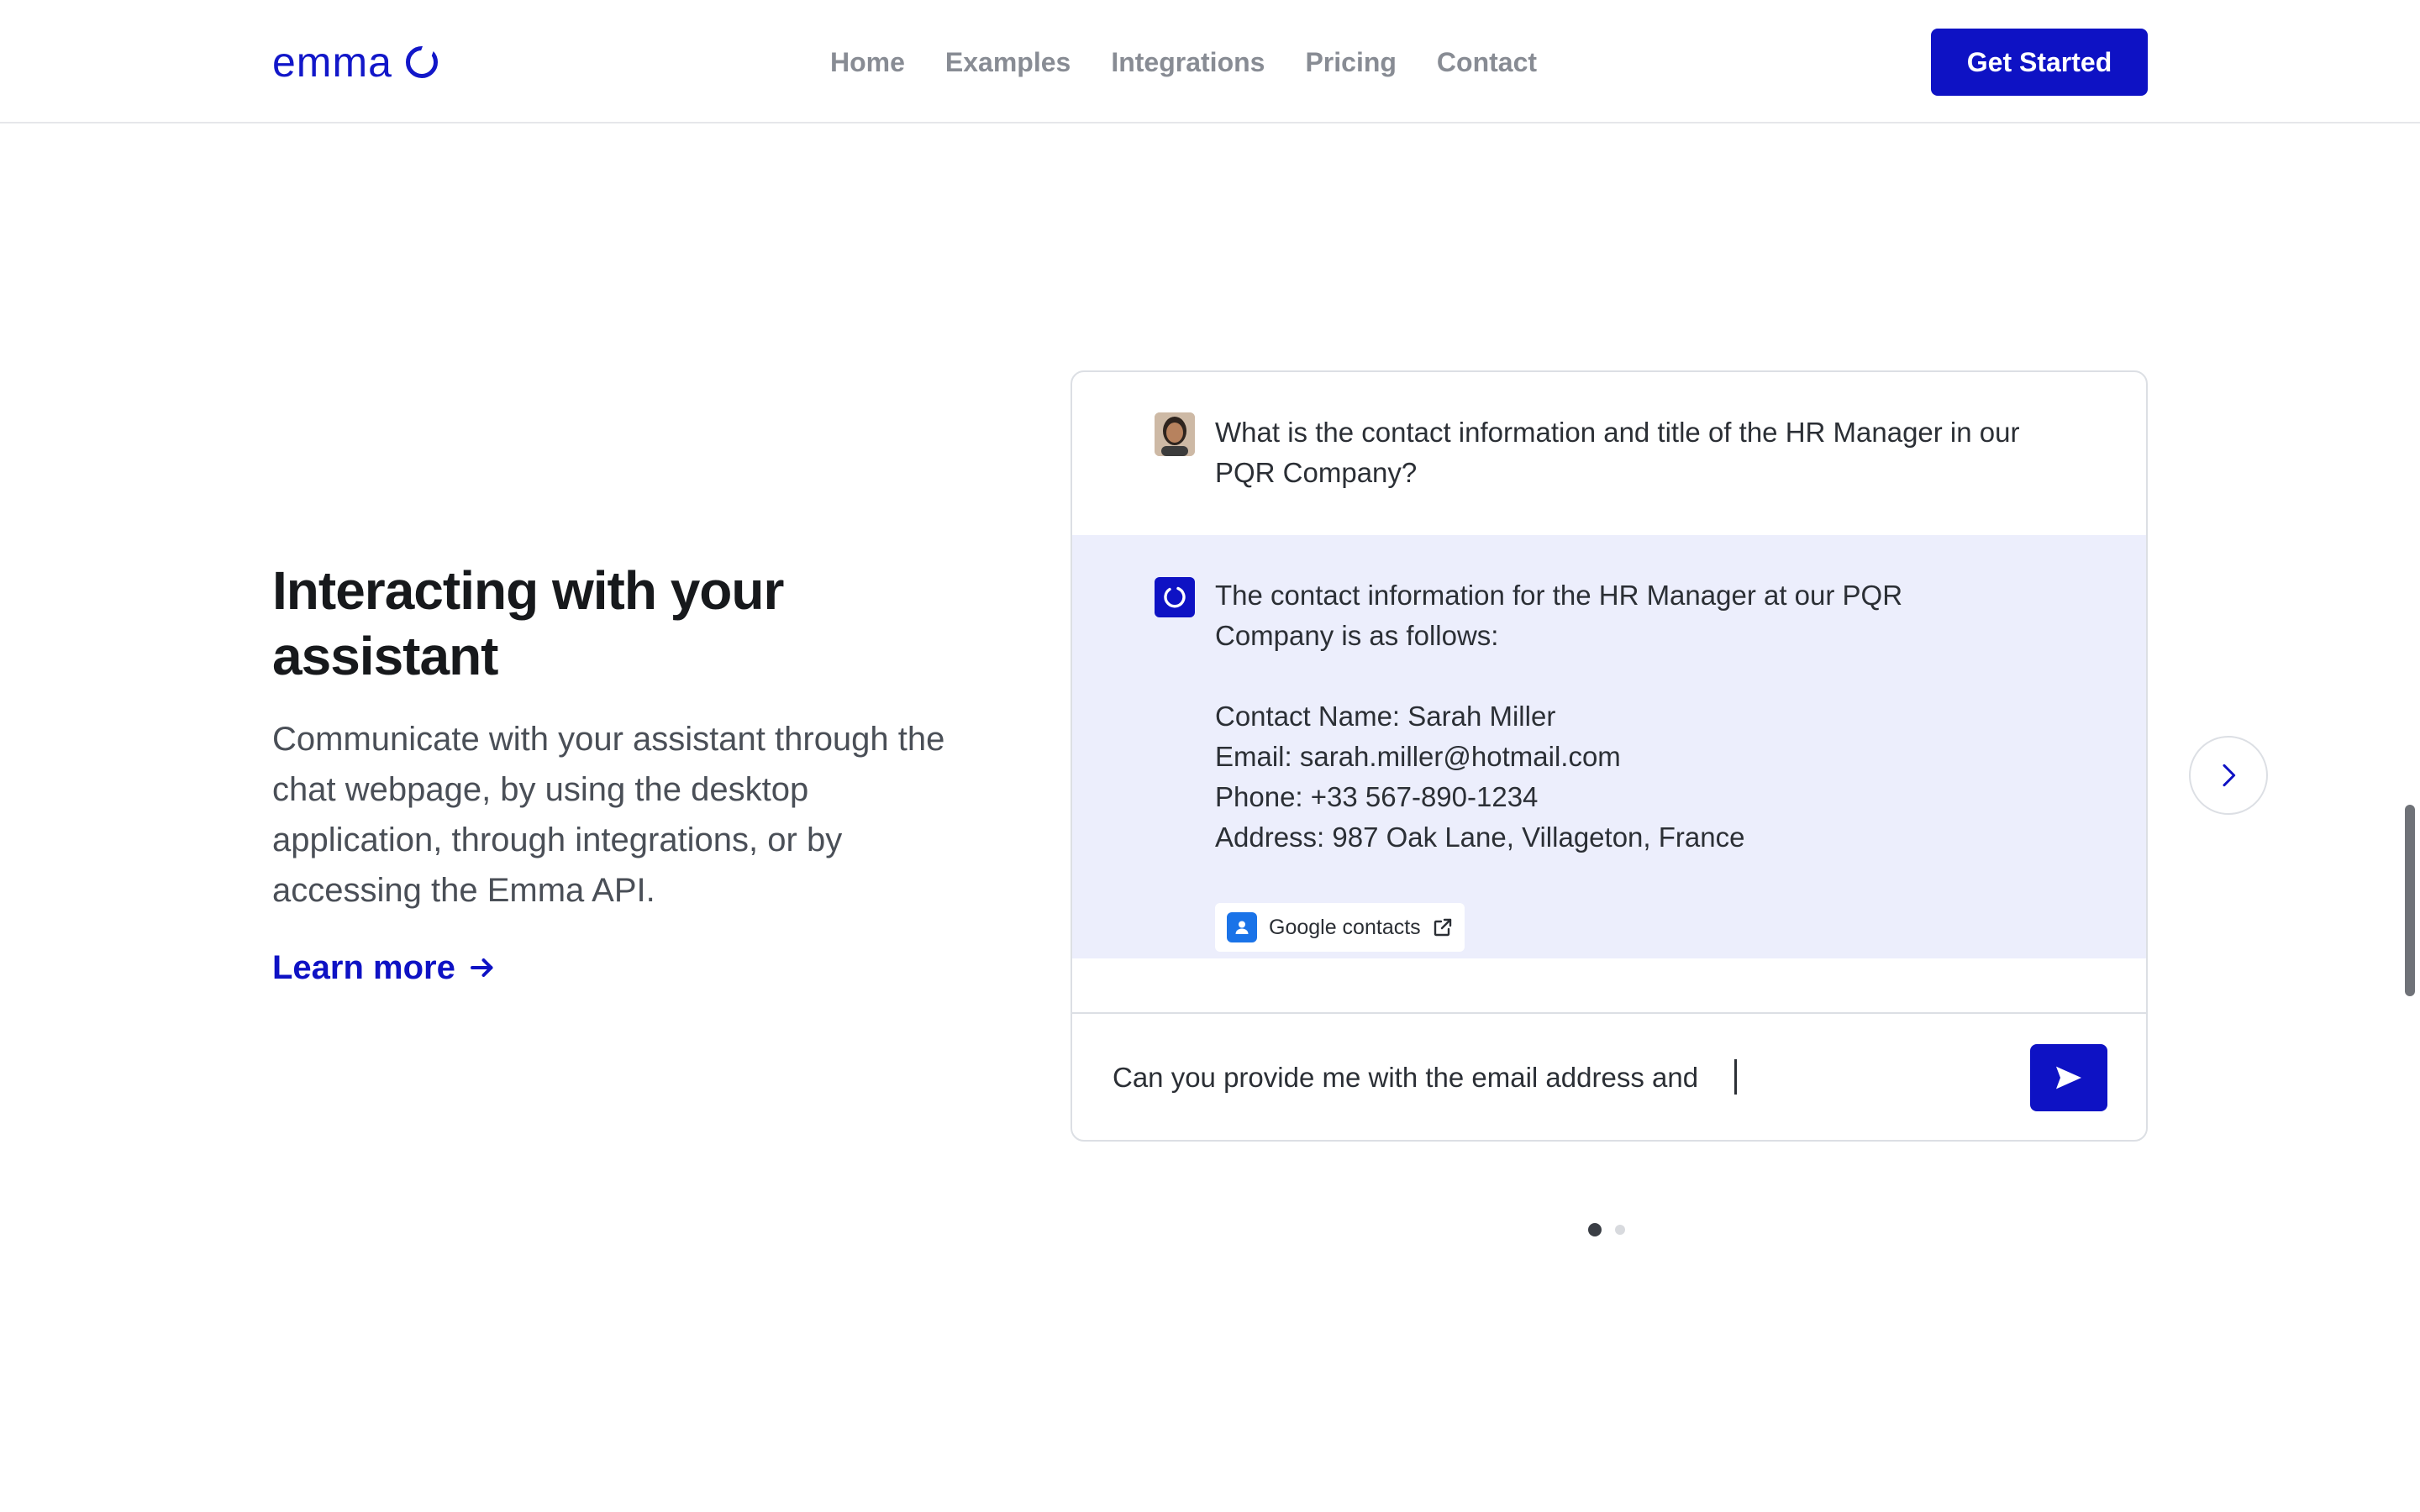 This screenshot has height=1512, width=2420. Describe the element at coordinates (1385, 716) in the screenshot. I see `contact-name-line: Contact Name: Sarah Miller` at that location.